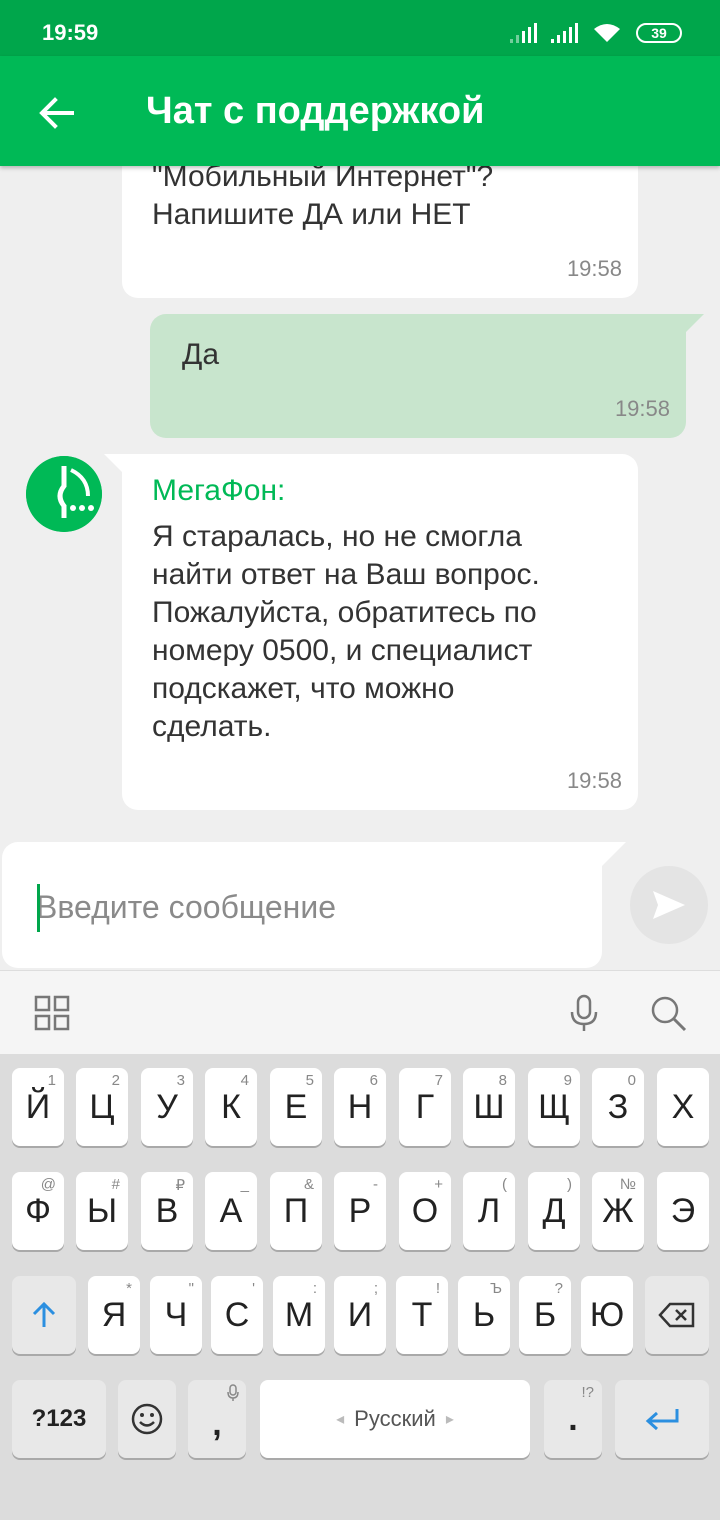 The image size is (720, 1520). What do you see at coordinates (306, 907) in the screenshot?
I see `message-input` at bounding box center [306, 907].